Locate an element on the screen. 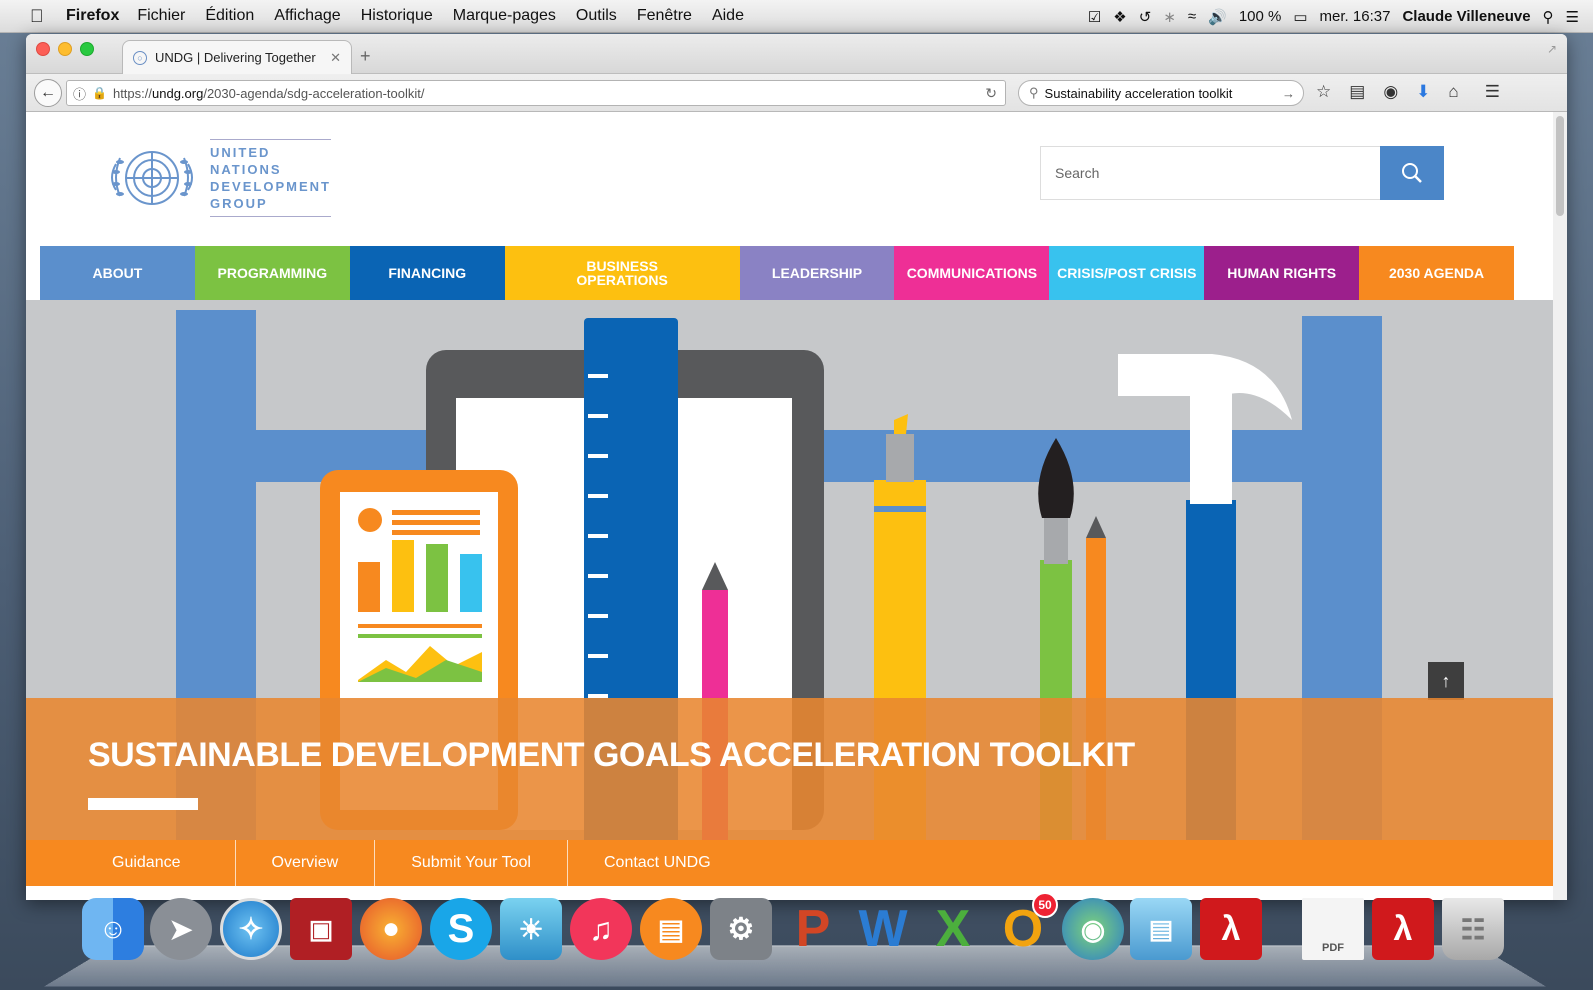 Image resolution: width=1593 pixels, height=990 pixels. battery-percent: 100 % is located at coordinates (1260, 16).